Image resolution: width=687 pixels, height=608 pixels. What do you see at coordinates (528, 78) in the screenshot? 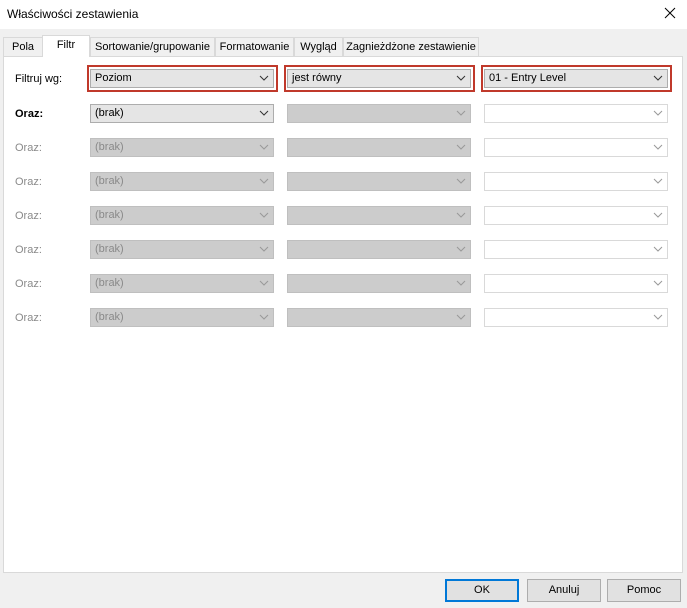
I see `value-value: 01 - Entry Level` at bounding box center [528, 78].